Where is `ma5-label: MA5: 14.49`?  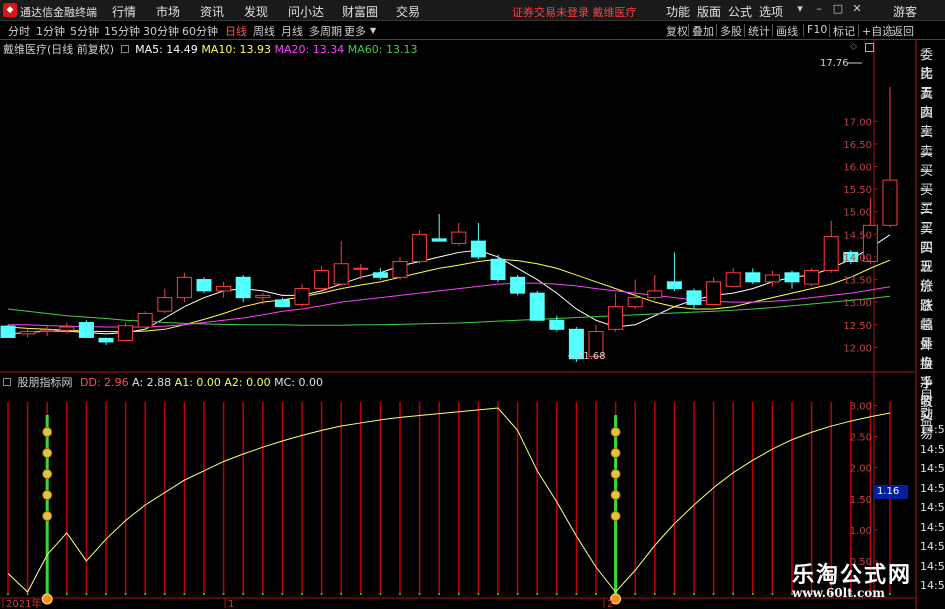
ma5-label: MA5: 14.49 is located at coordinates (166, 49).